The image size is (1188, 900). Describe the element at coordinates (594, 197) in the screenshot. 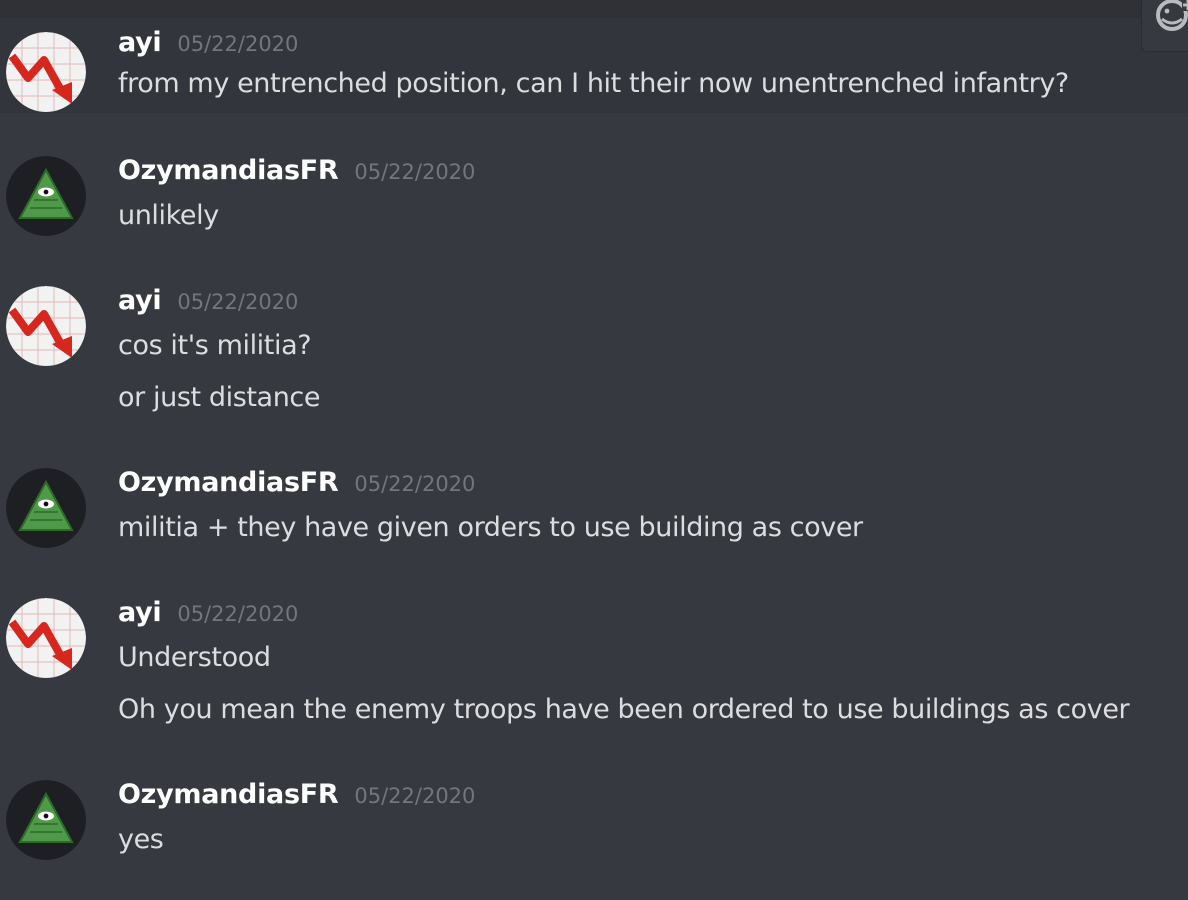

I see `message-group: OzymandiasFR 05/22/2020 unlikely` at that location.